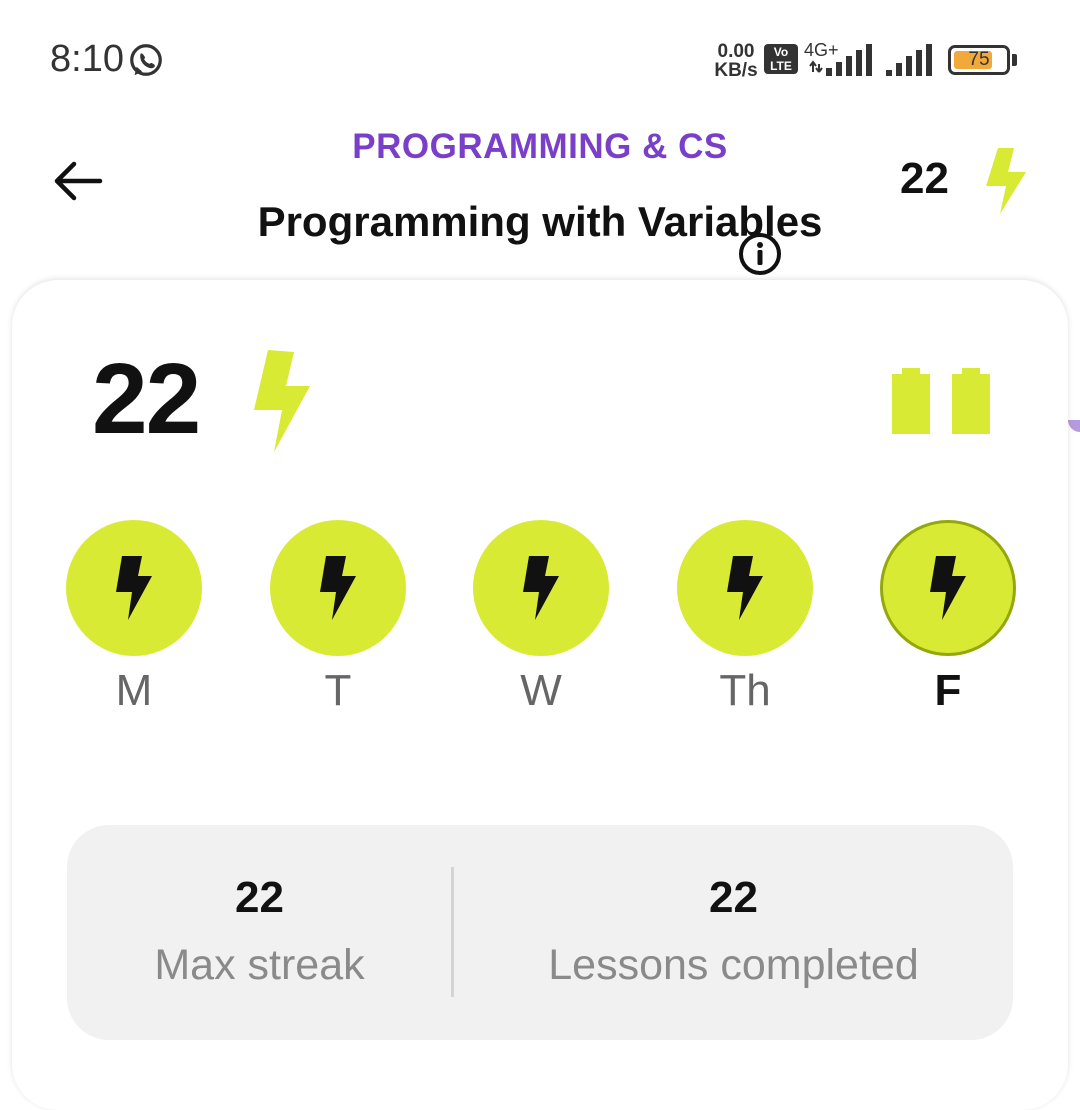  Describe the element at coordinates (134, 690) in the screenshot. I see `day-label: M` at that location.